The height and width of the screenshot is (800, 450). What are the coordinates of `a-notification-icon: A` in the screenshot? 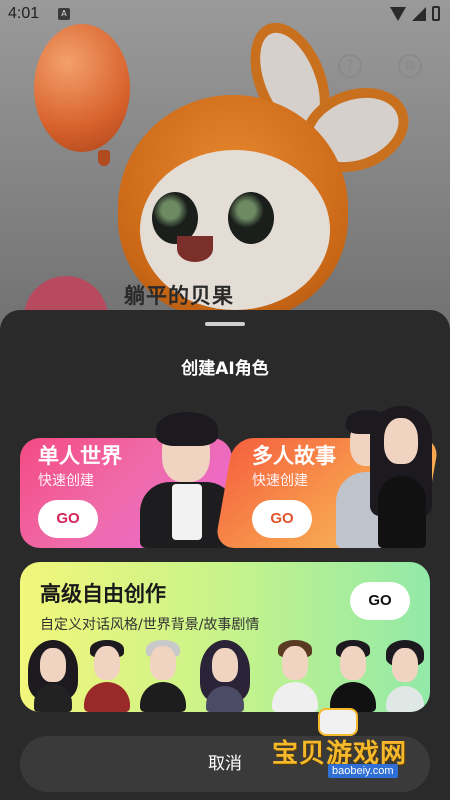 It's located at (64, 14).